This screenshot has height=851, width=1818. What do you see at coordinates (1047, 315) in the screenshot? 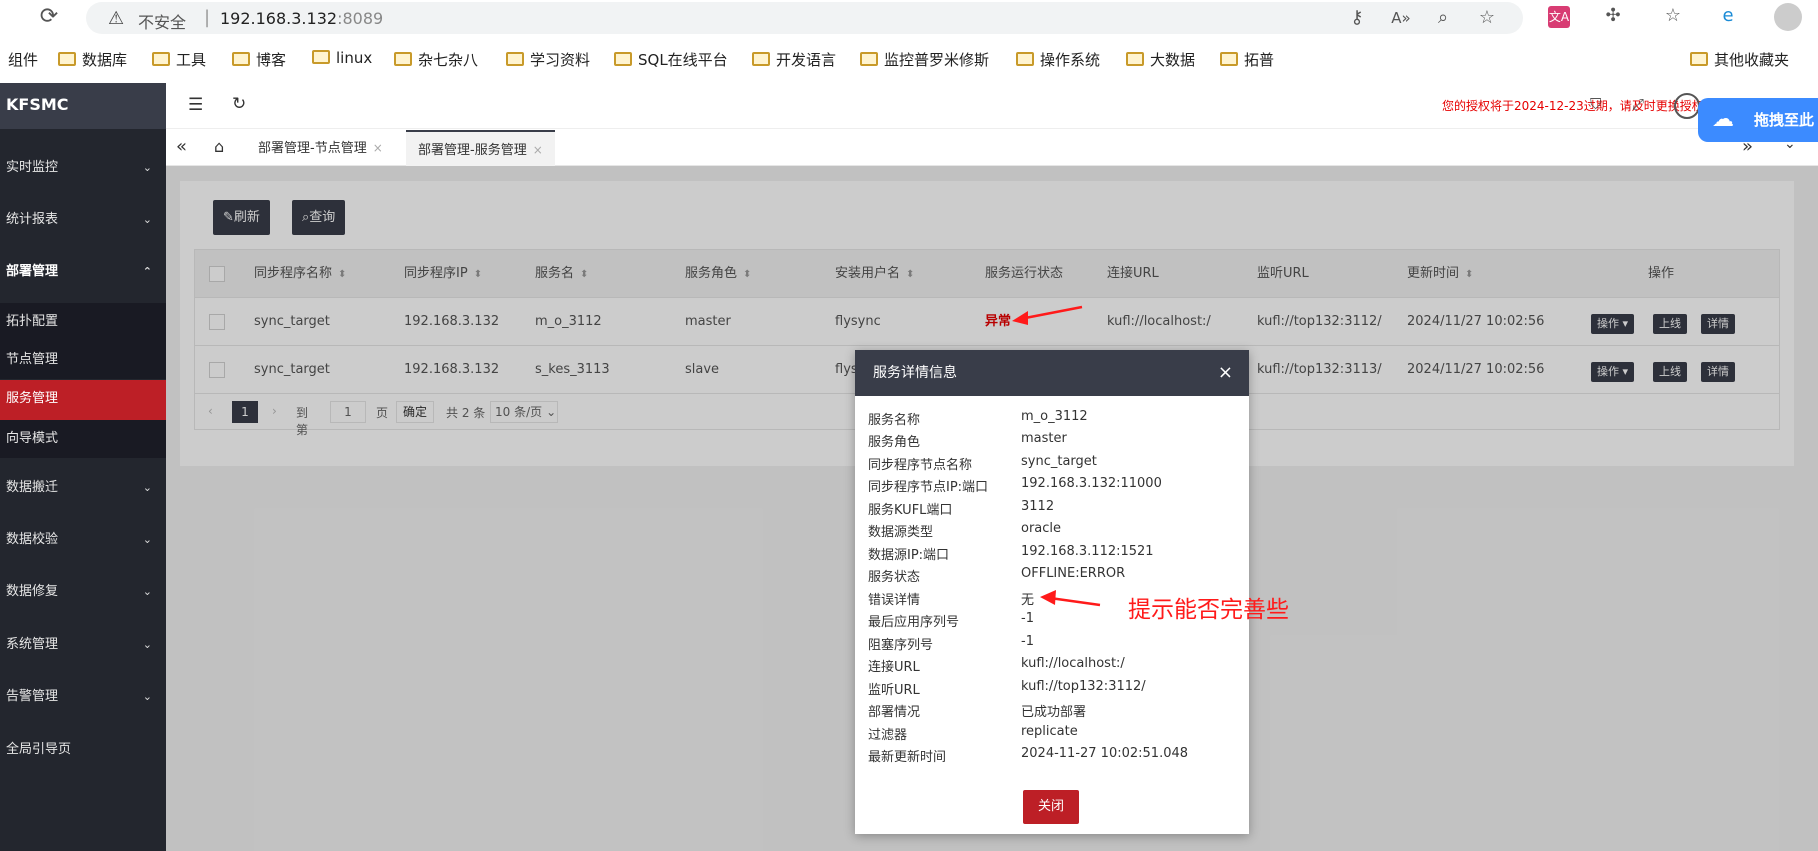
I see `arrow-to-status` at bounding box center [1047, 315].